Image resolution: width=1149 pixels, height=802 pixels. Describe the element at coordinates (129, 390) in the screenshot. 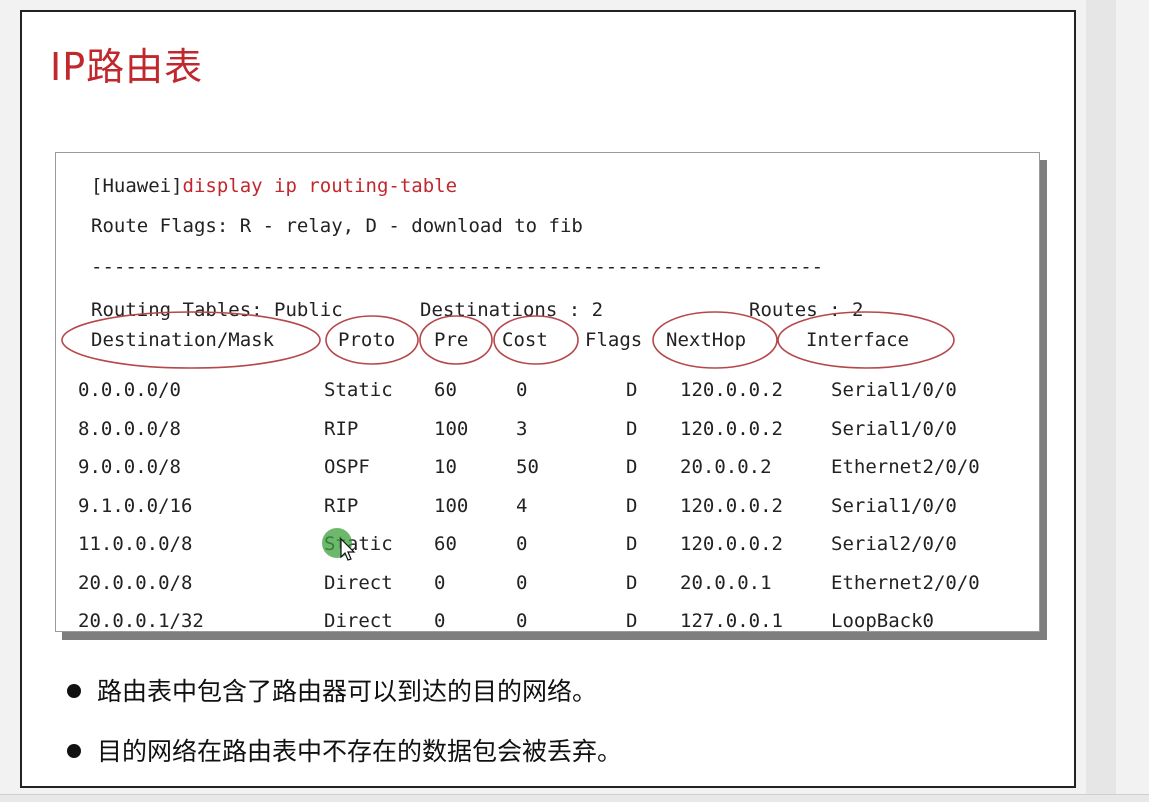

I see `cell-destination: 0.0.0.0/0` at that location.